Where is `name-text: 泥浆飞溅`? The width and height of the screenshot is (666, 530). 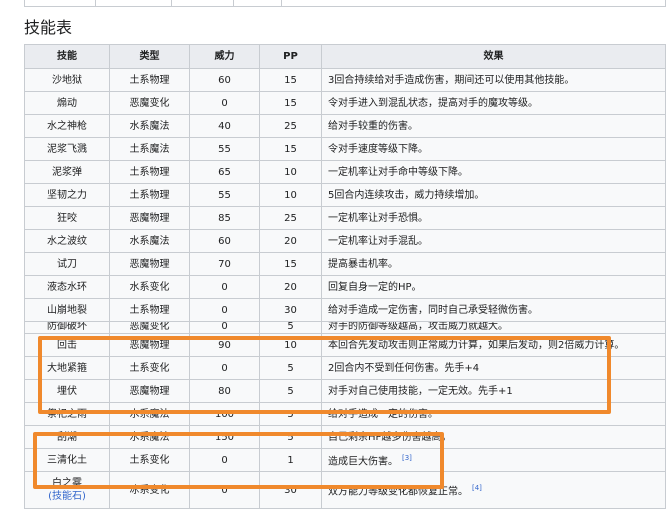 name-text: 泥浆飞溅 is located at coordinates (67, 149).